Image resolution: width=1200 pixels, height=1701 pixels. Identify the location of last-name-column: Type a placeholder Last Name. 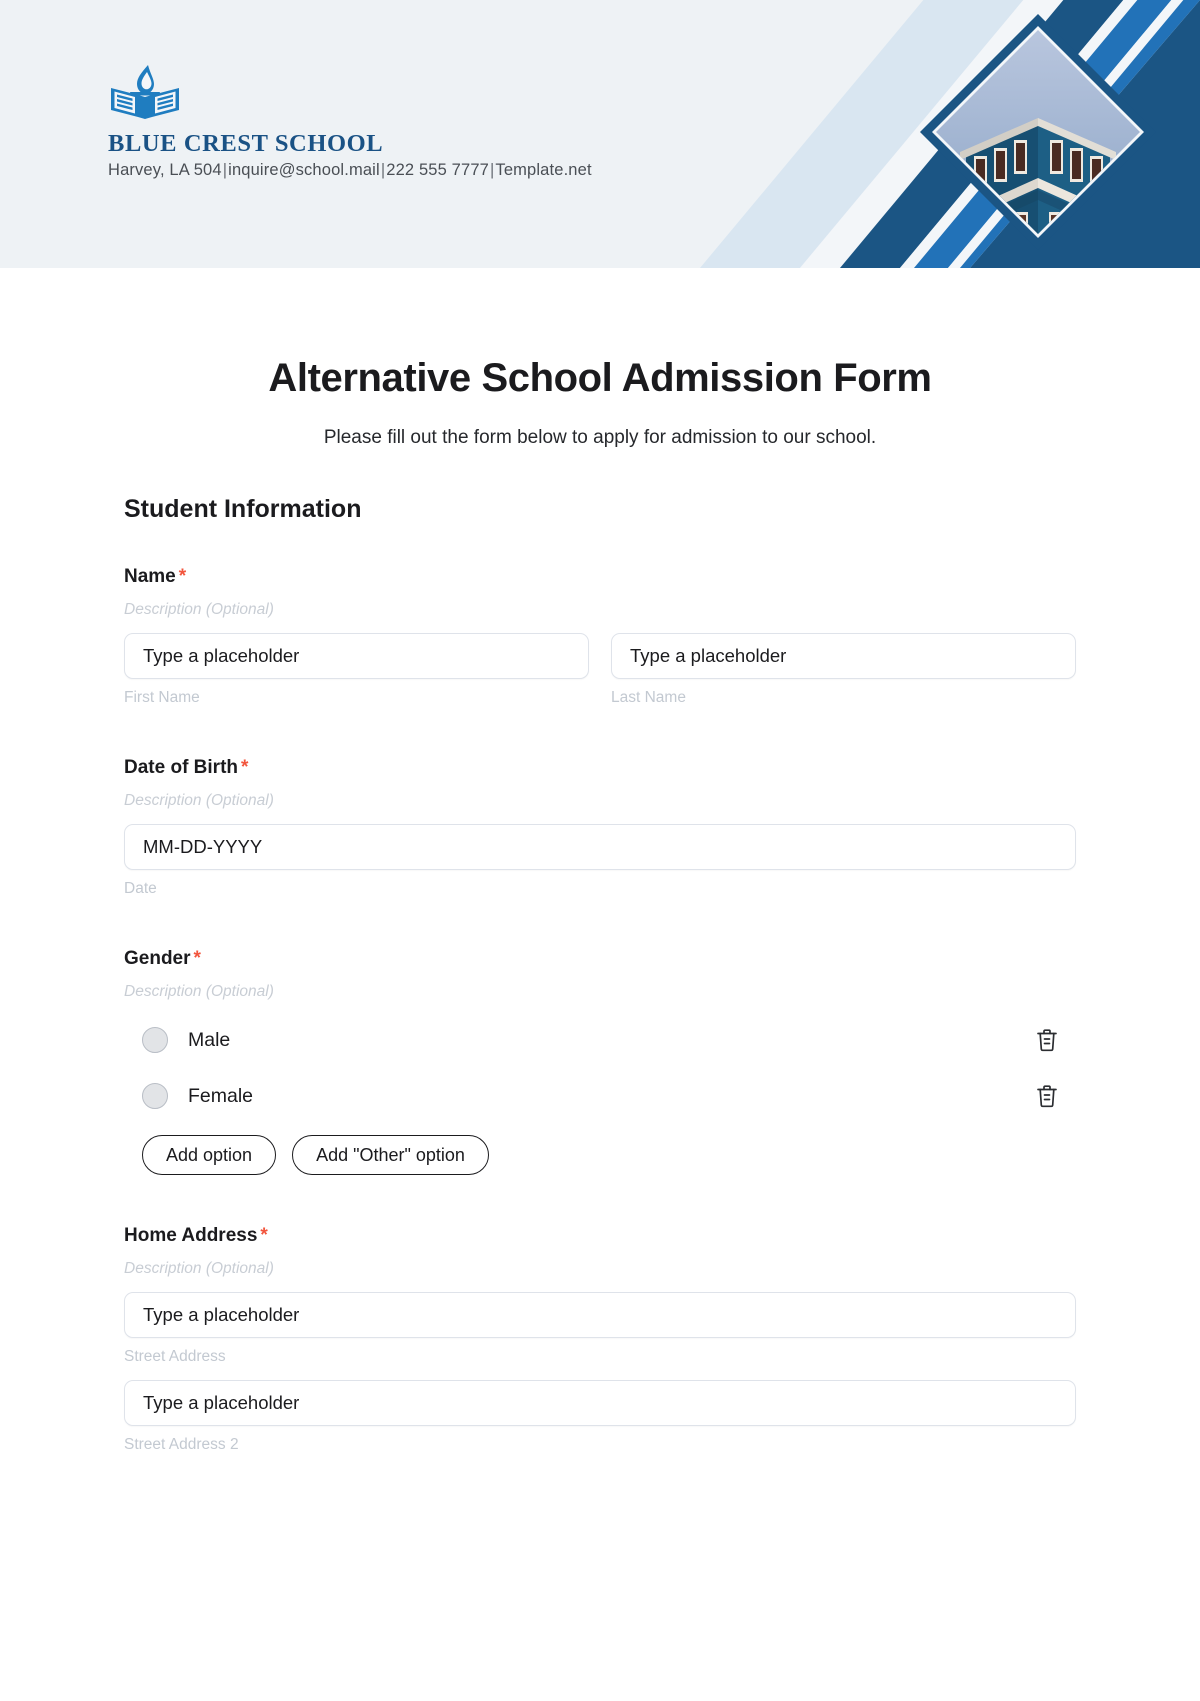
(843, 670).